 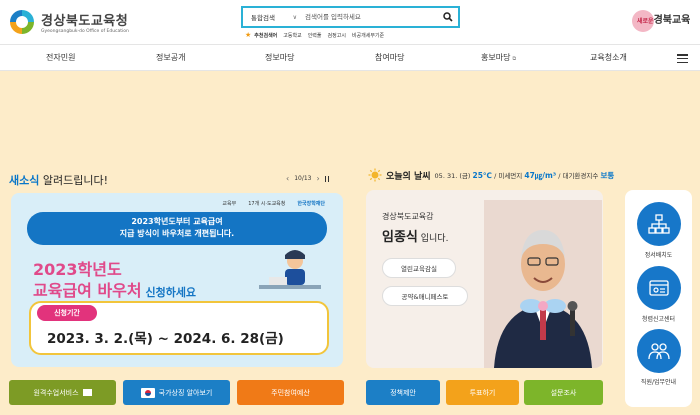 I want to click on nav-item-info-plaza: 정보마당, so click(x=279, y=58).